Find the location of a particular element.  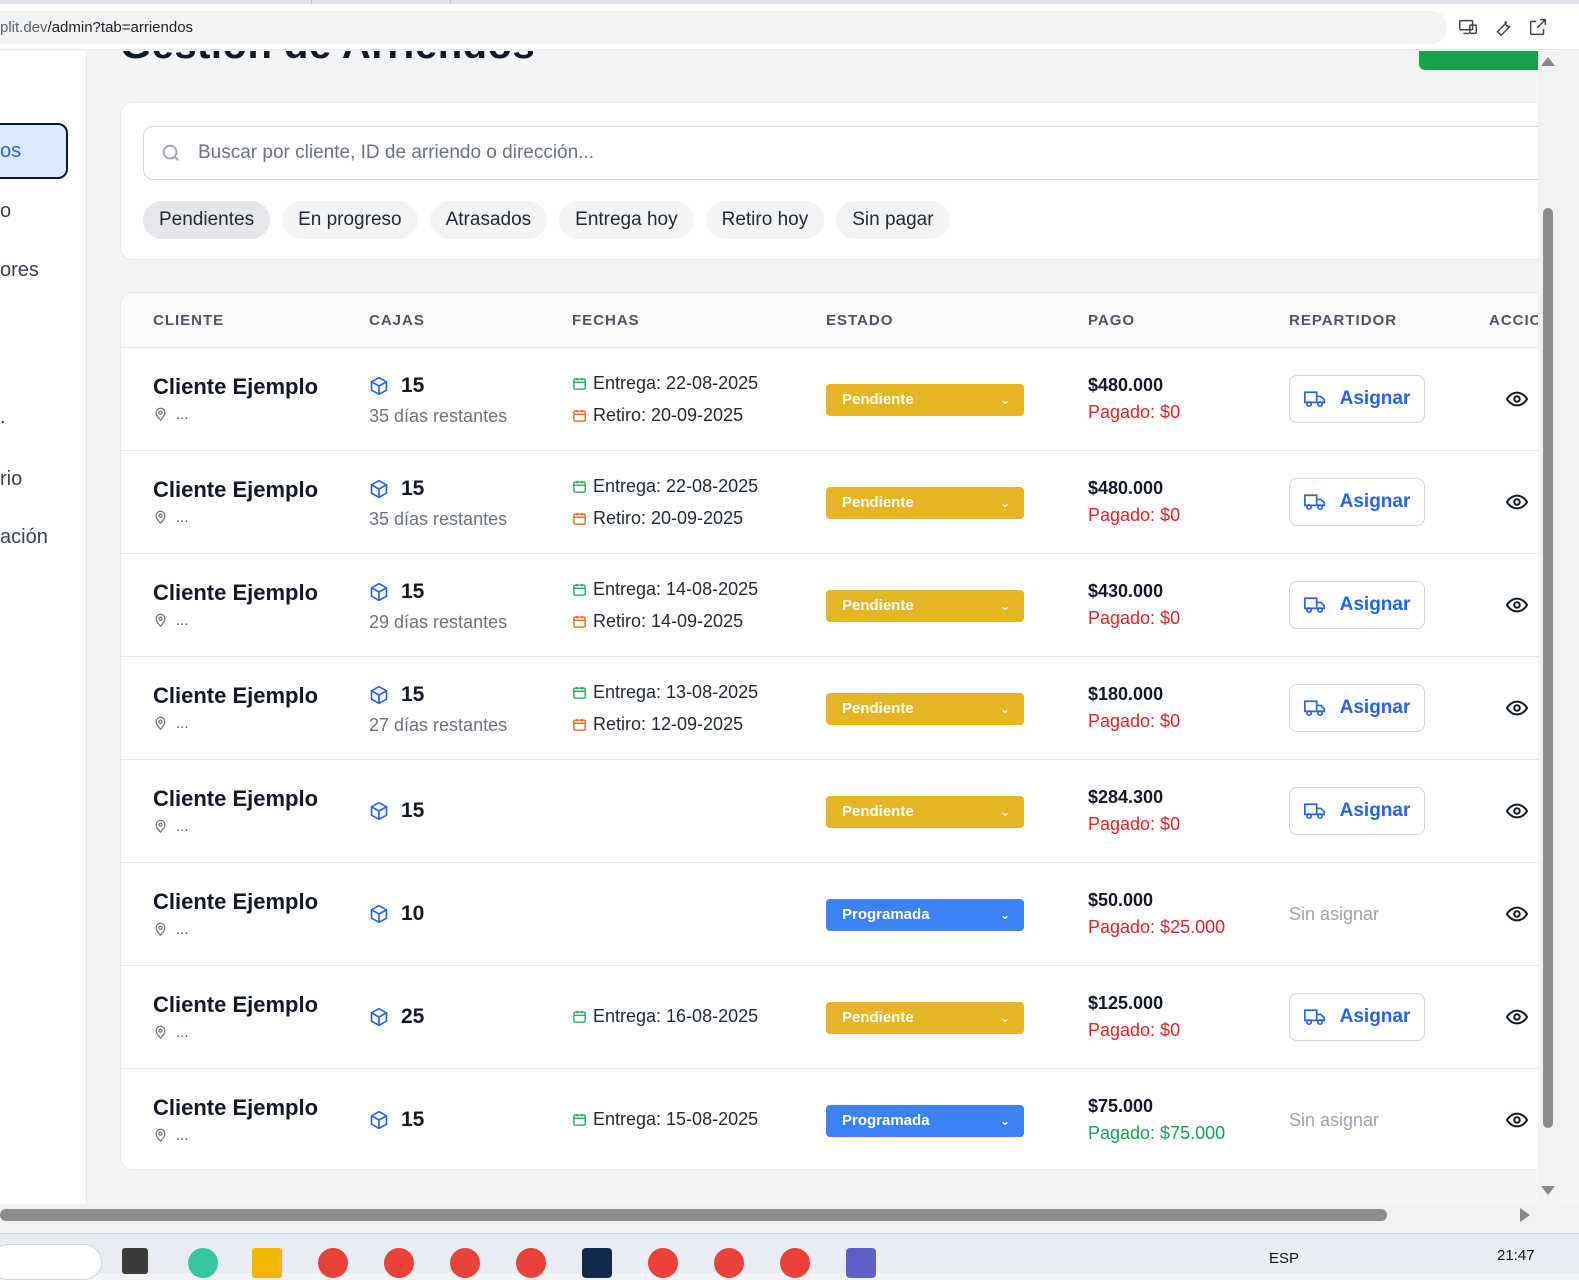

filter-chip-en-progreso: En progreso is located at coordinates (350, 220).